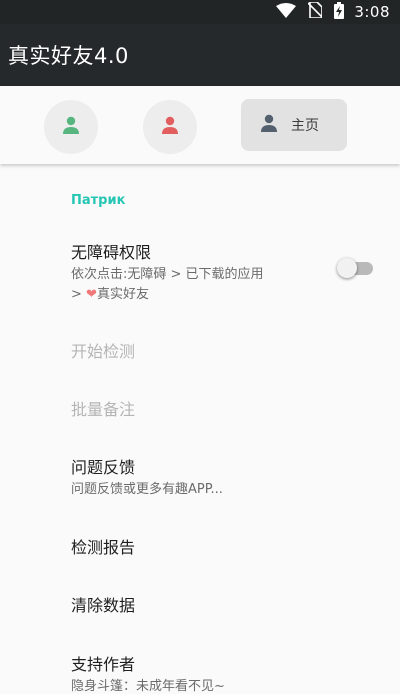 This screenshot has width=400, height=694. I want to click on no-sim-icon, so click(315, 11).